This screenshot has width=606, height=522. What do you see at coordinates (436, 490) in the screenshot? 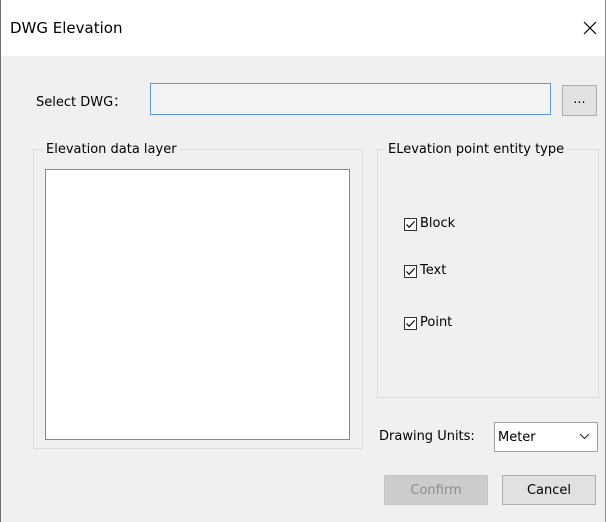
I see `confirm-button: Confirm` at bounding box center [436, 490].